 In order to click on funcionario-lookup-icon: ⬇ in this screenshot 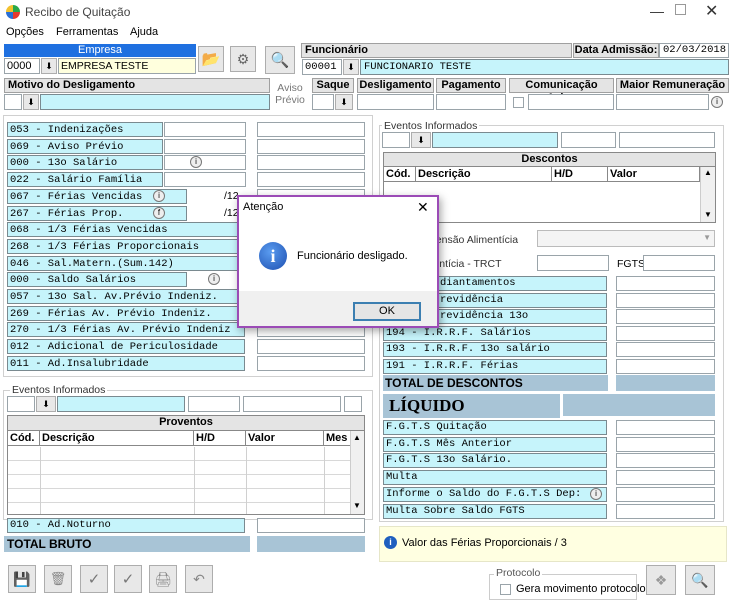, I will do `click(351, 67)`.